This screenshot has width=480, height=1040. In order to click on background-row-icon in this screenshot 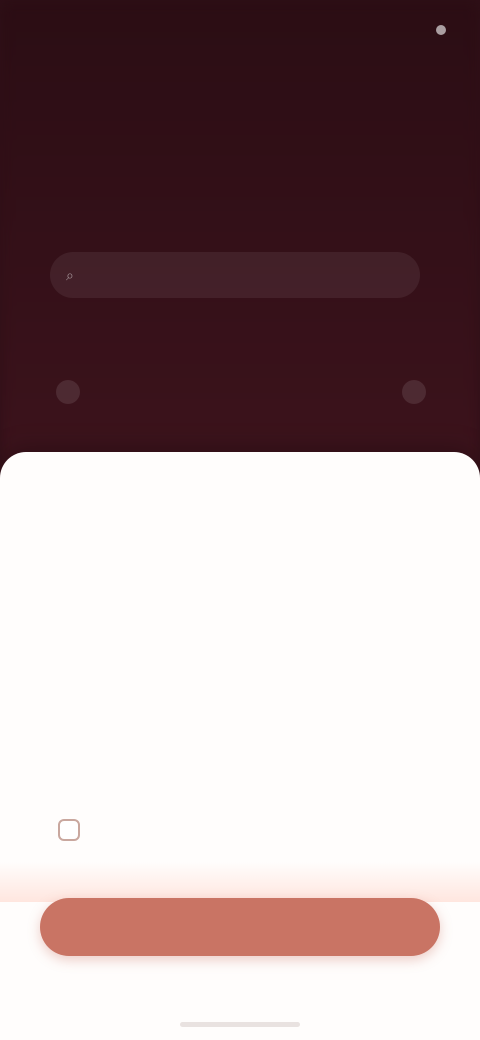, I will do `click(68, 392)`.